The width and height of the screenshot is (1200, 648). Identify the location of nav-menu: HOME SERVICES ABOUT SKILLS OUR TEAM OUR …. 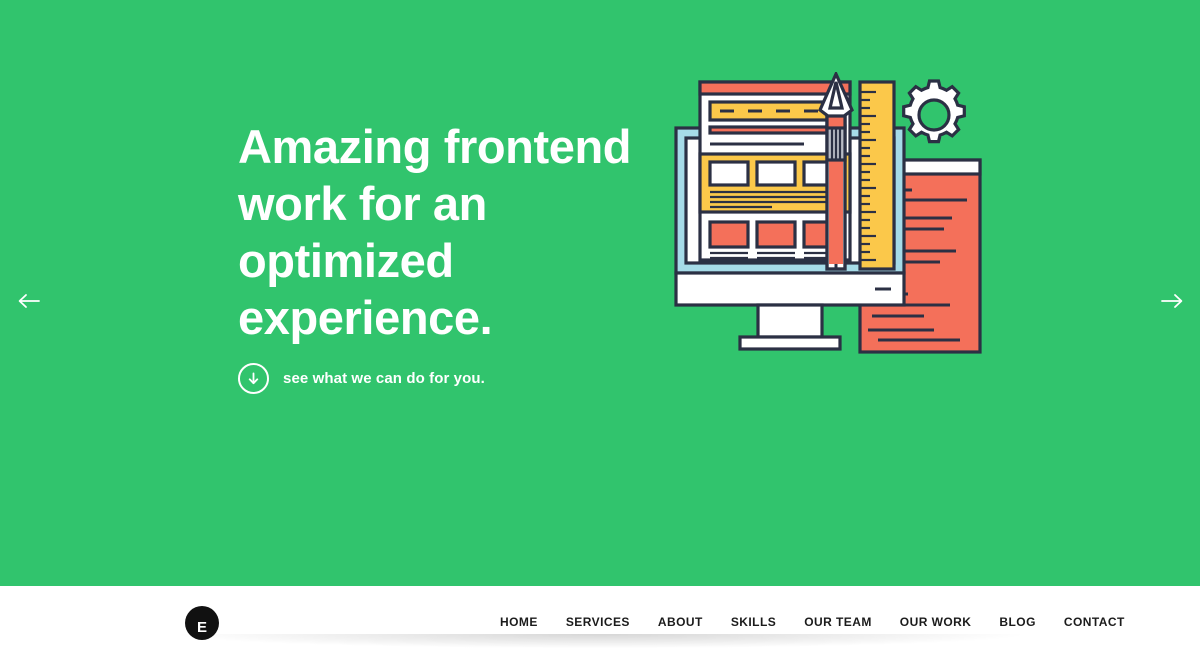
(812, 622).